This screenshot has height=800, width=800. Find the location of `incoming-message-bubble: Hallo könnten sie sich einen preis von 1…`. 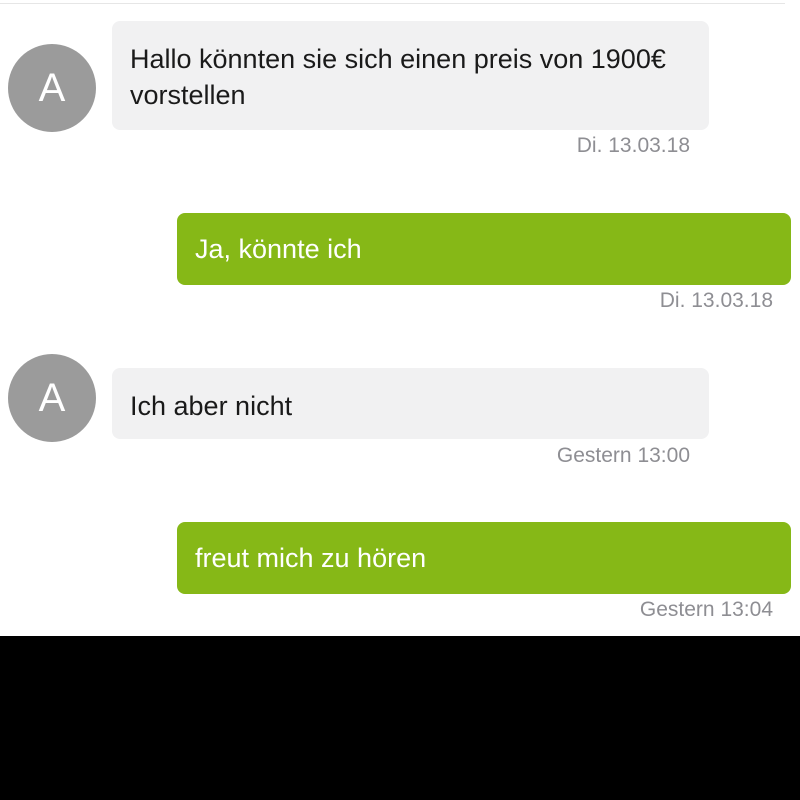

incoming-message-bubble: Hallo könnten sie sich einen preis von 1… is located at coordinates (410, 75).